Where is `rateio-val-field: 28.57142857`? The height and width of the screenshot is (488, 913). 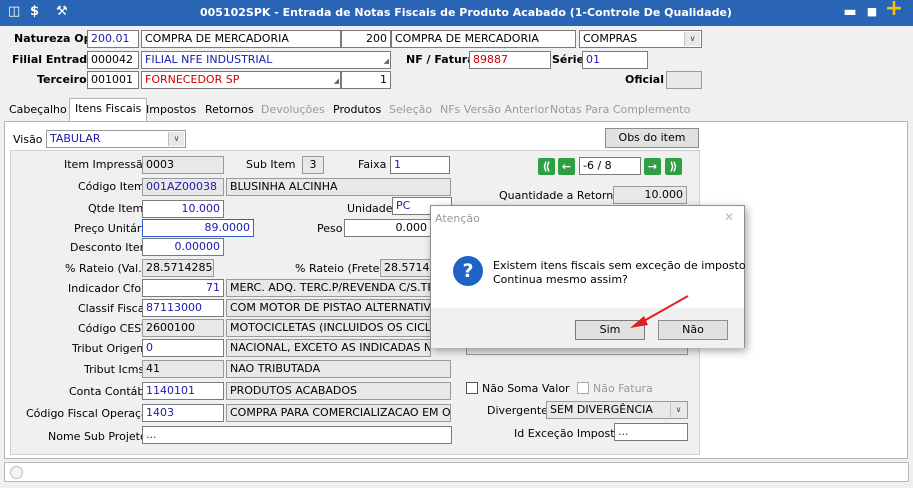
rateio-val-field: 28.57142857 is located at coordinates (178, 268).